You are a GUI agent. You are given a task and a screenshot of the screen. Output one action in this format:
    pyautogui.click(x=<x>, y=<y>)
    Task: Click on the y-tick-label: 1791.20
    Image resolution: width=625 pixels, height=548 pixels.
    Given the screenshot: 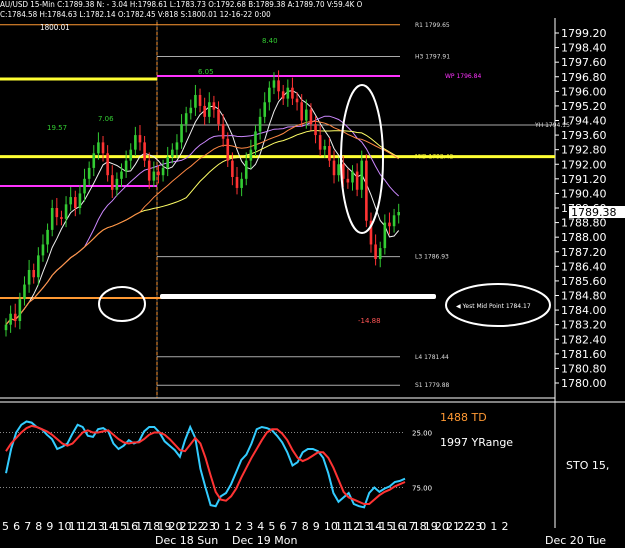 What is the action you would take?
    pyautogui.click(x=584, y=179)
    